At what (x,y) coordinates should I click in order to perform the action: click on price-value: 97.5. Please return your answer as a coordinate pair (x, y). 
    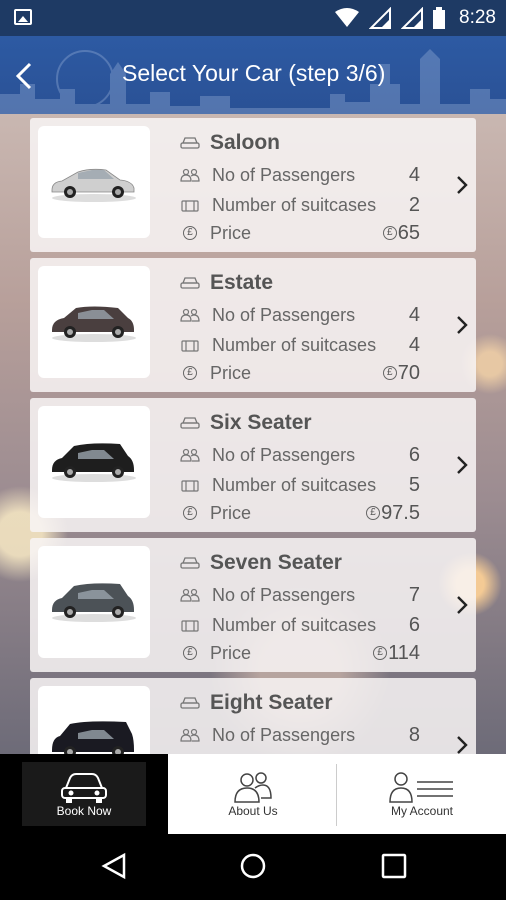
    Looking at the image, I should click on (400, 512).